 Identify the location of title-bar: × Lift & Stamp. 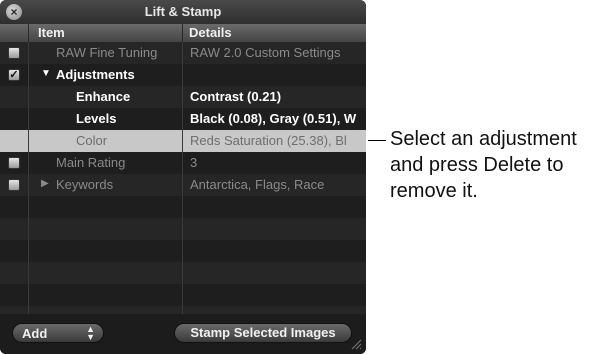
(183, 12).